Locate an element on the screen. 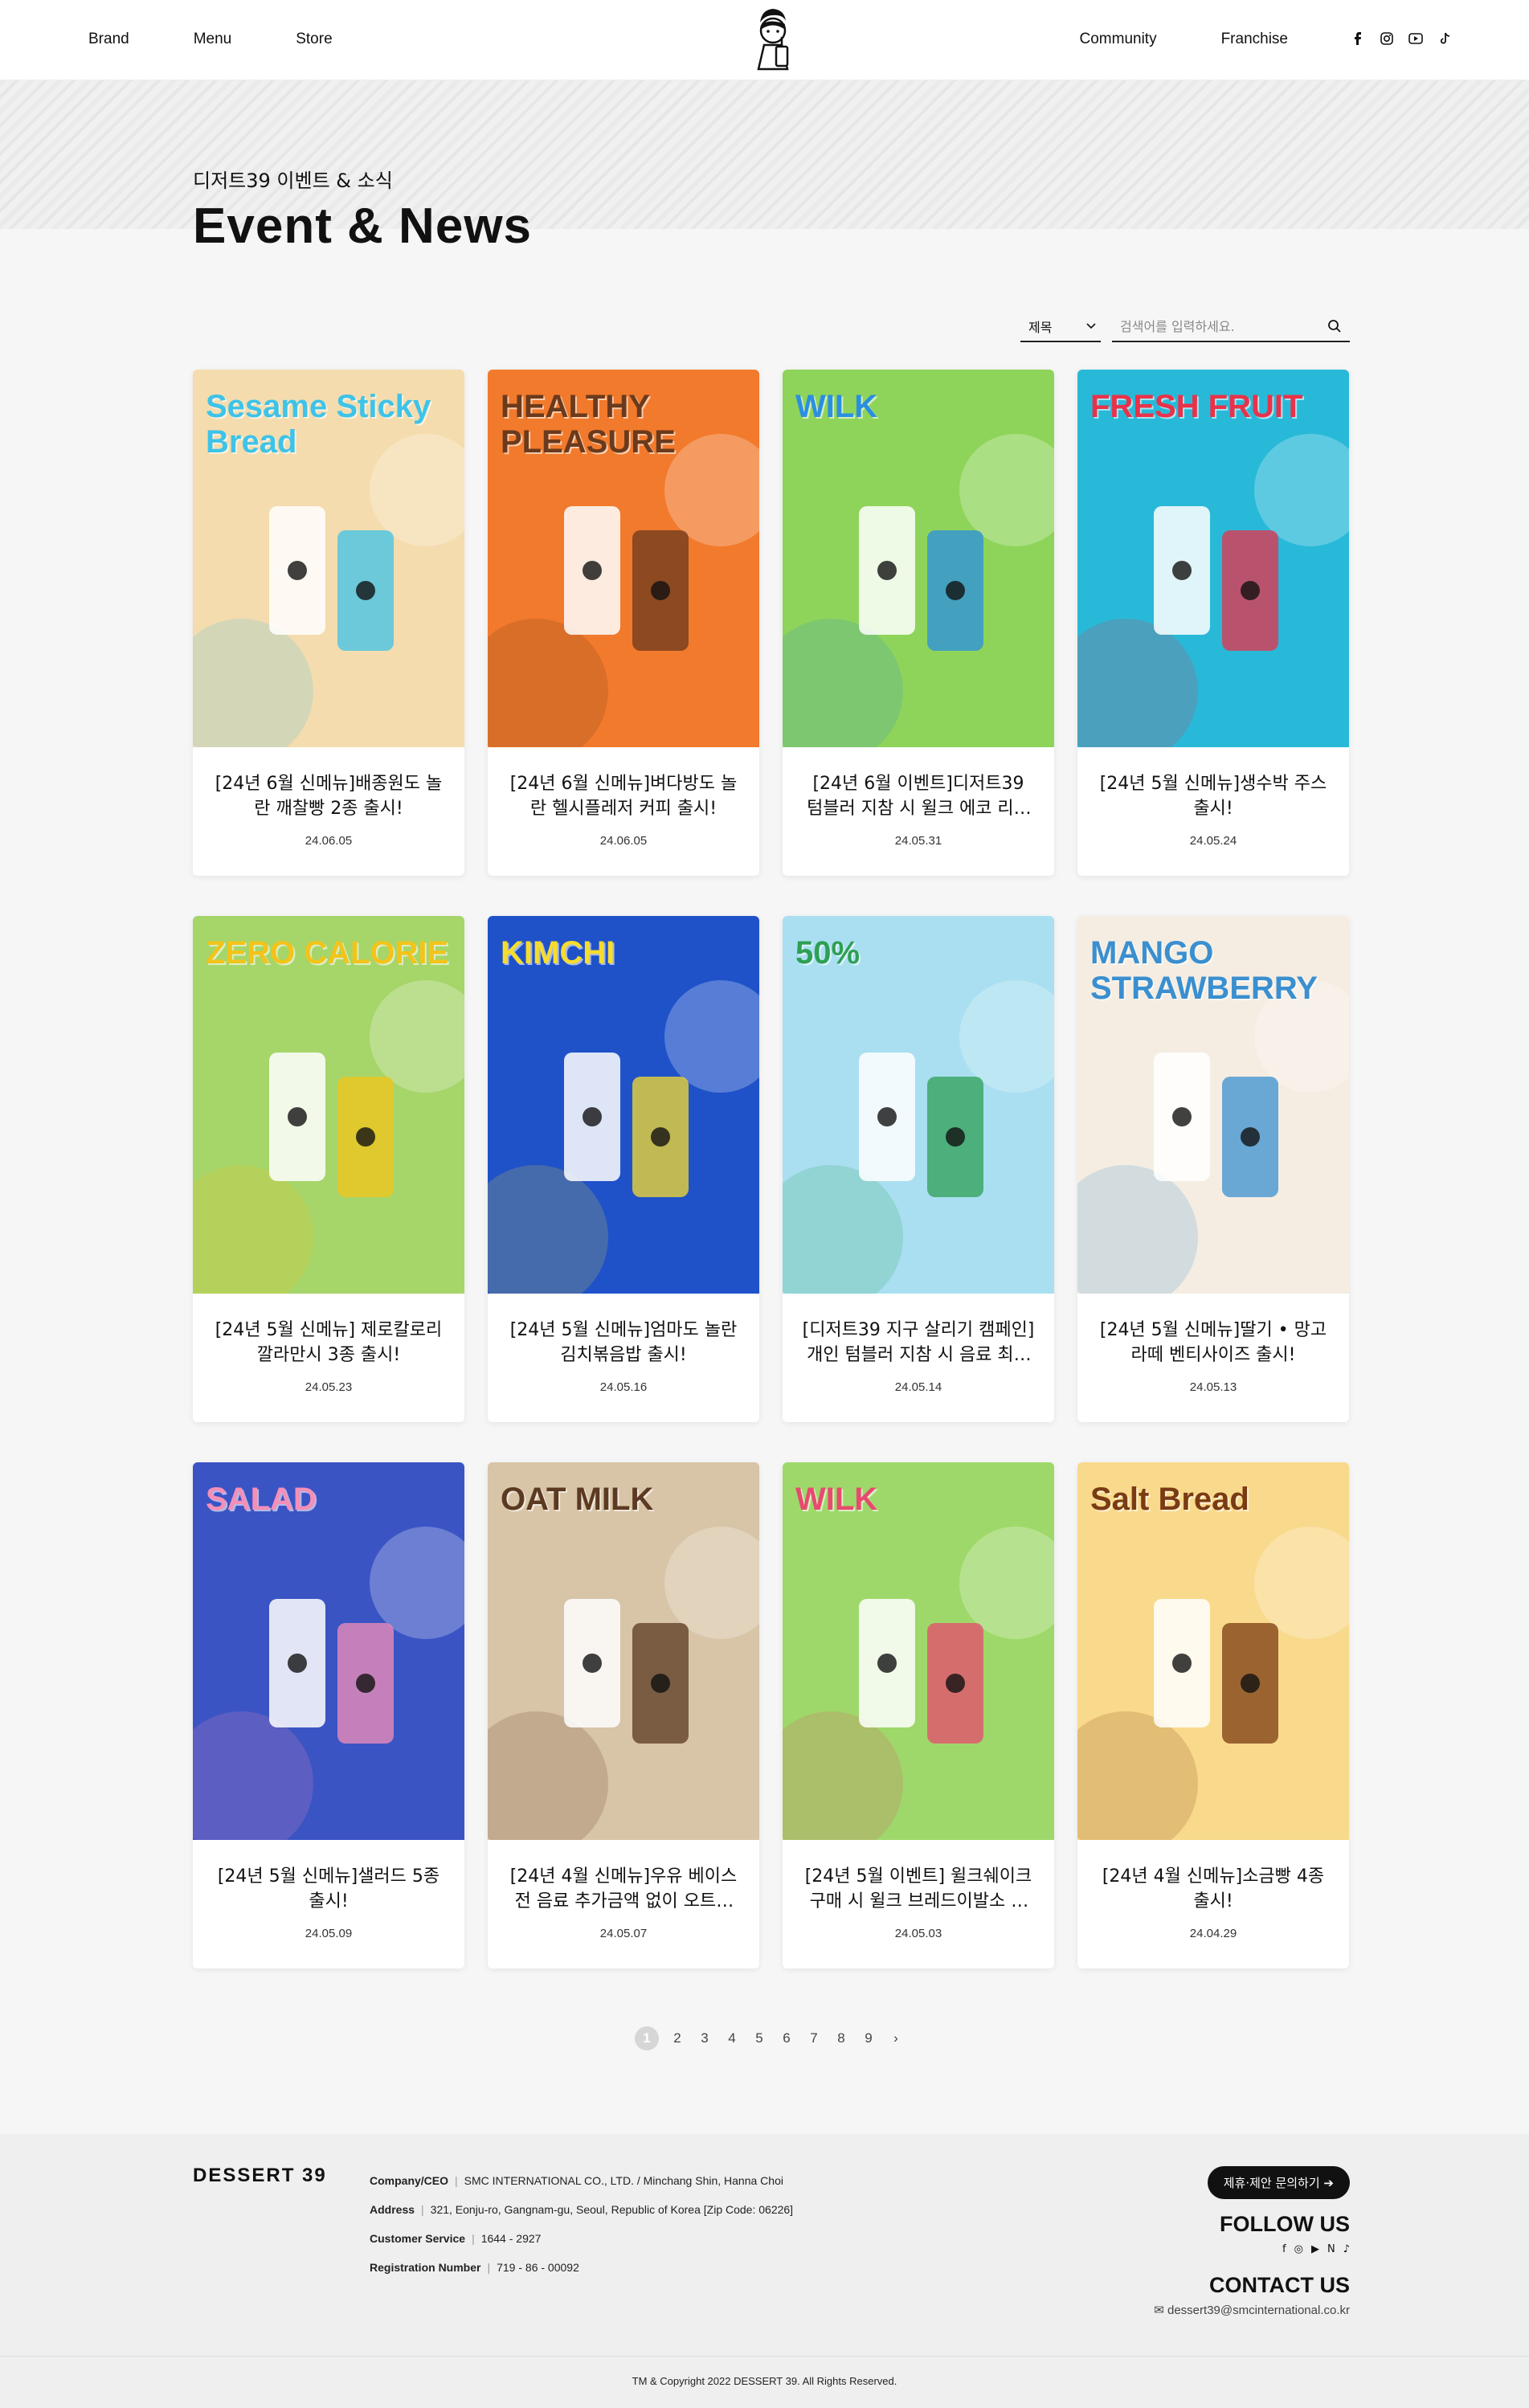 This screenshot has width=1529, height=2408. page-4: 4 is located at coordinates (732, 2038).